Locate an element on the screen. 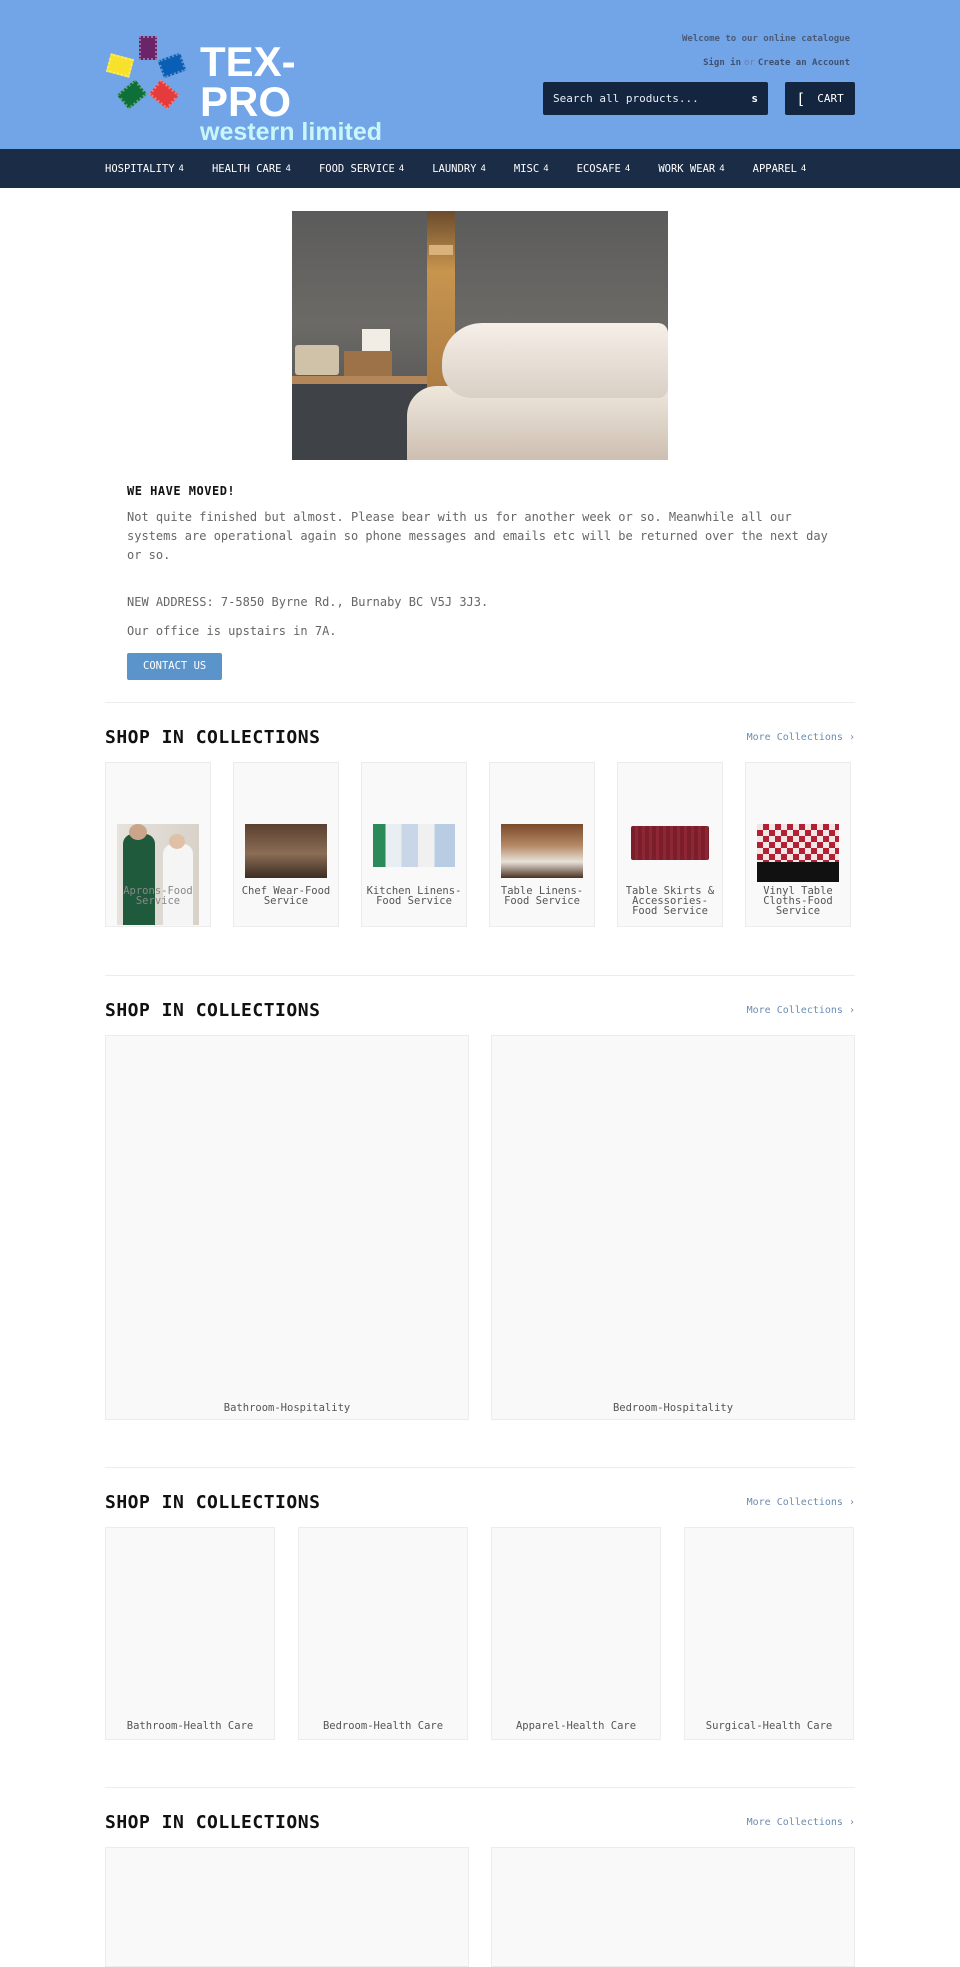  aprons-thumbnail is located at coordinates (158, 874).